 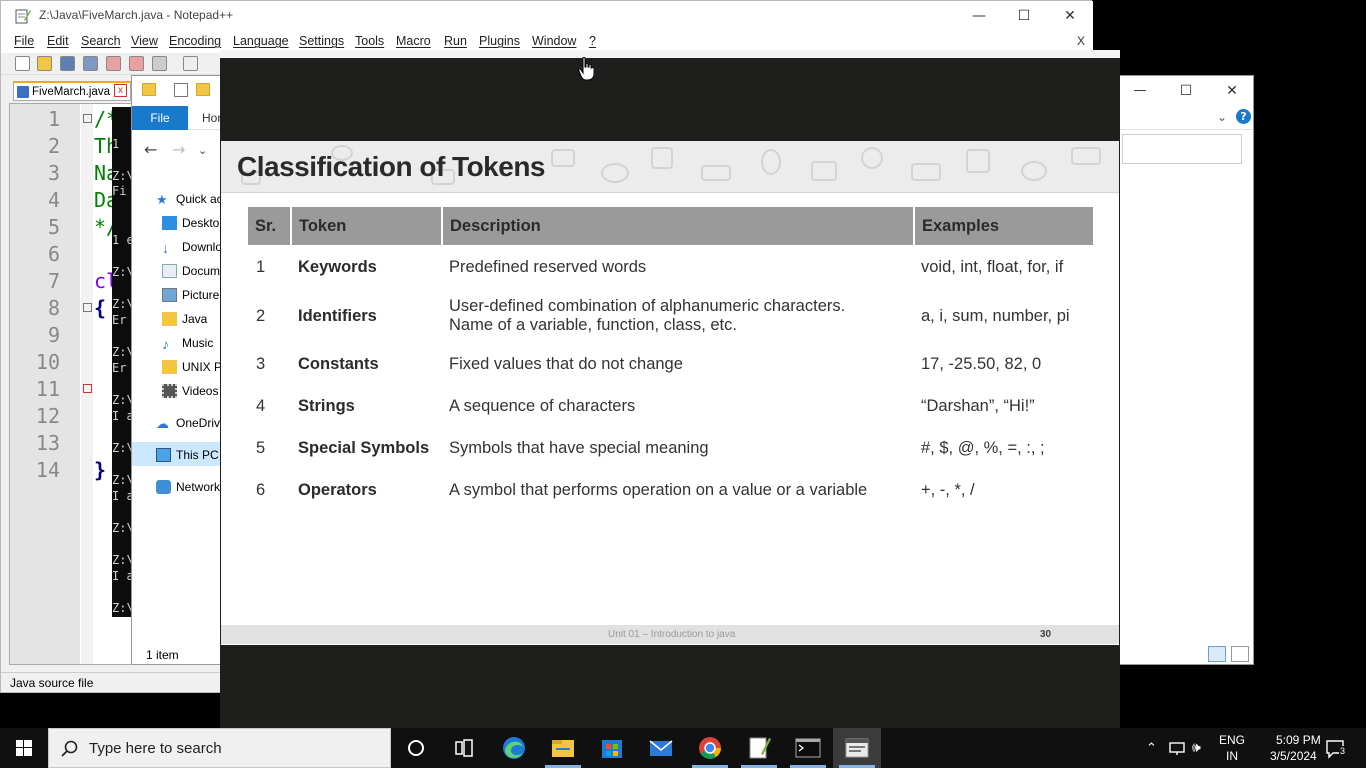 I want to click on edge-button, so click(x=514, y=748).